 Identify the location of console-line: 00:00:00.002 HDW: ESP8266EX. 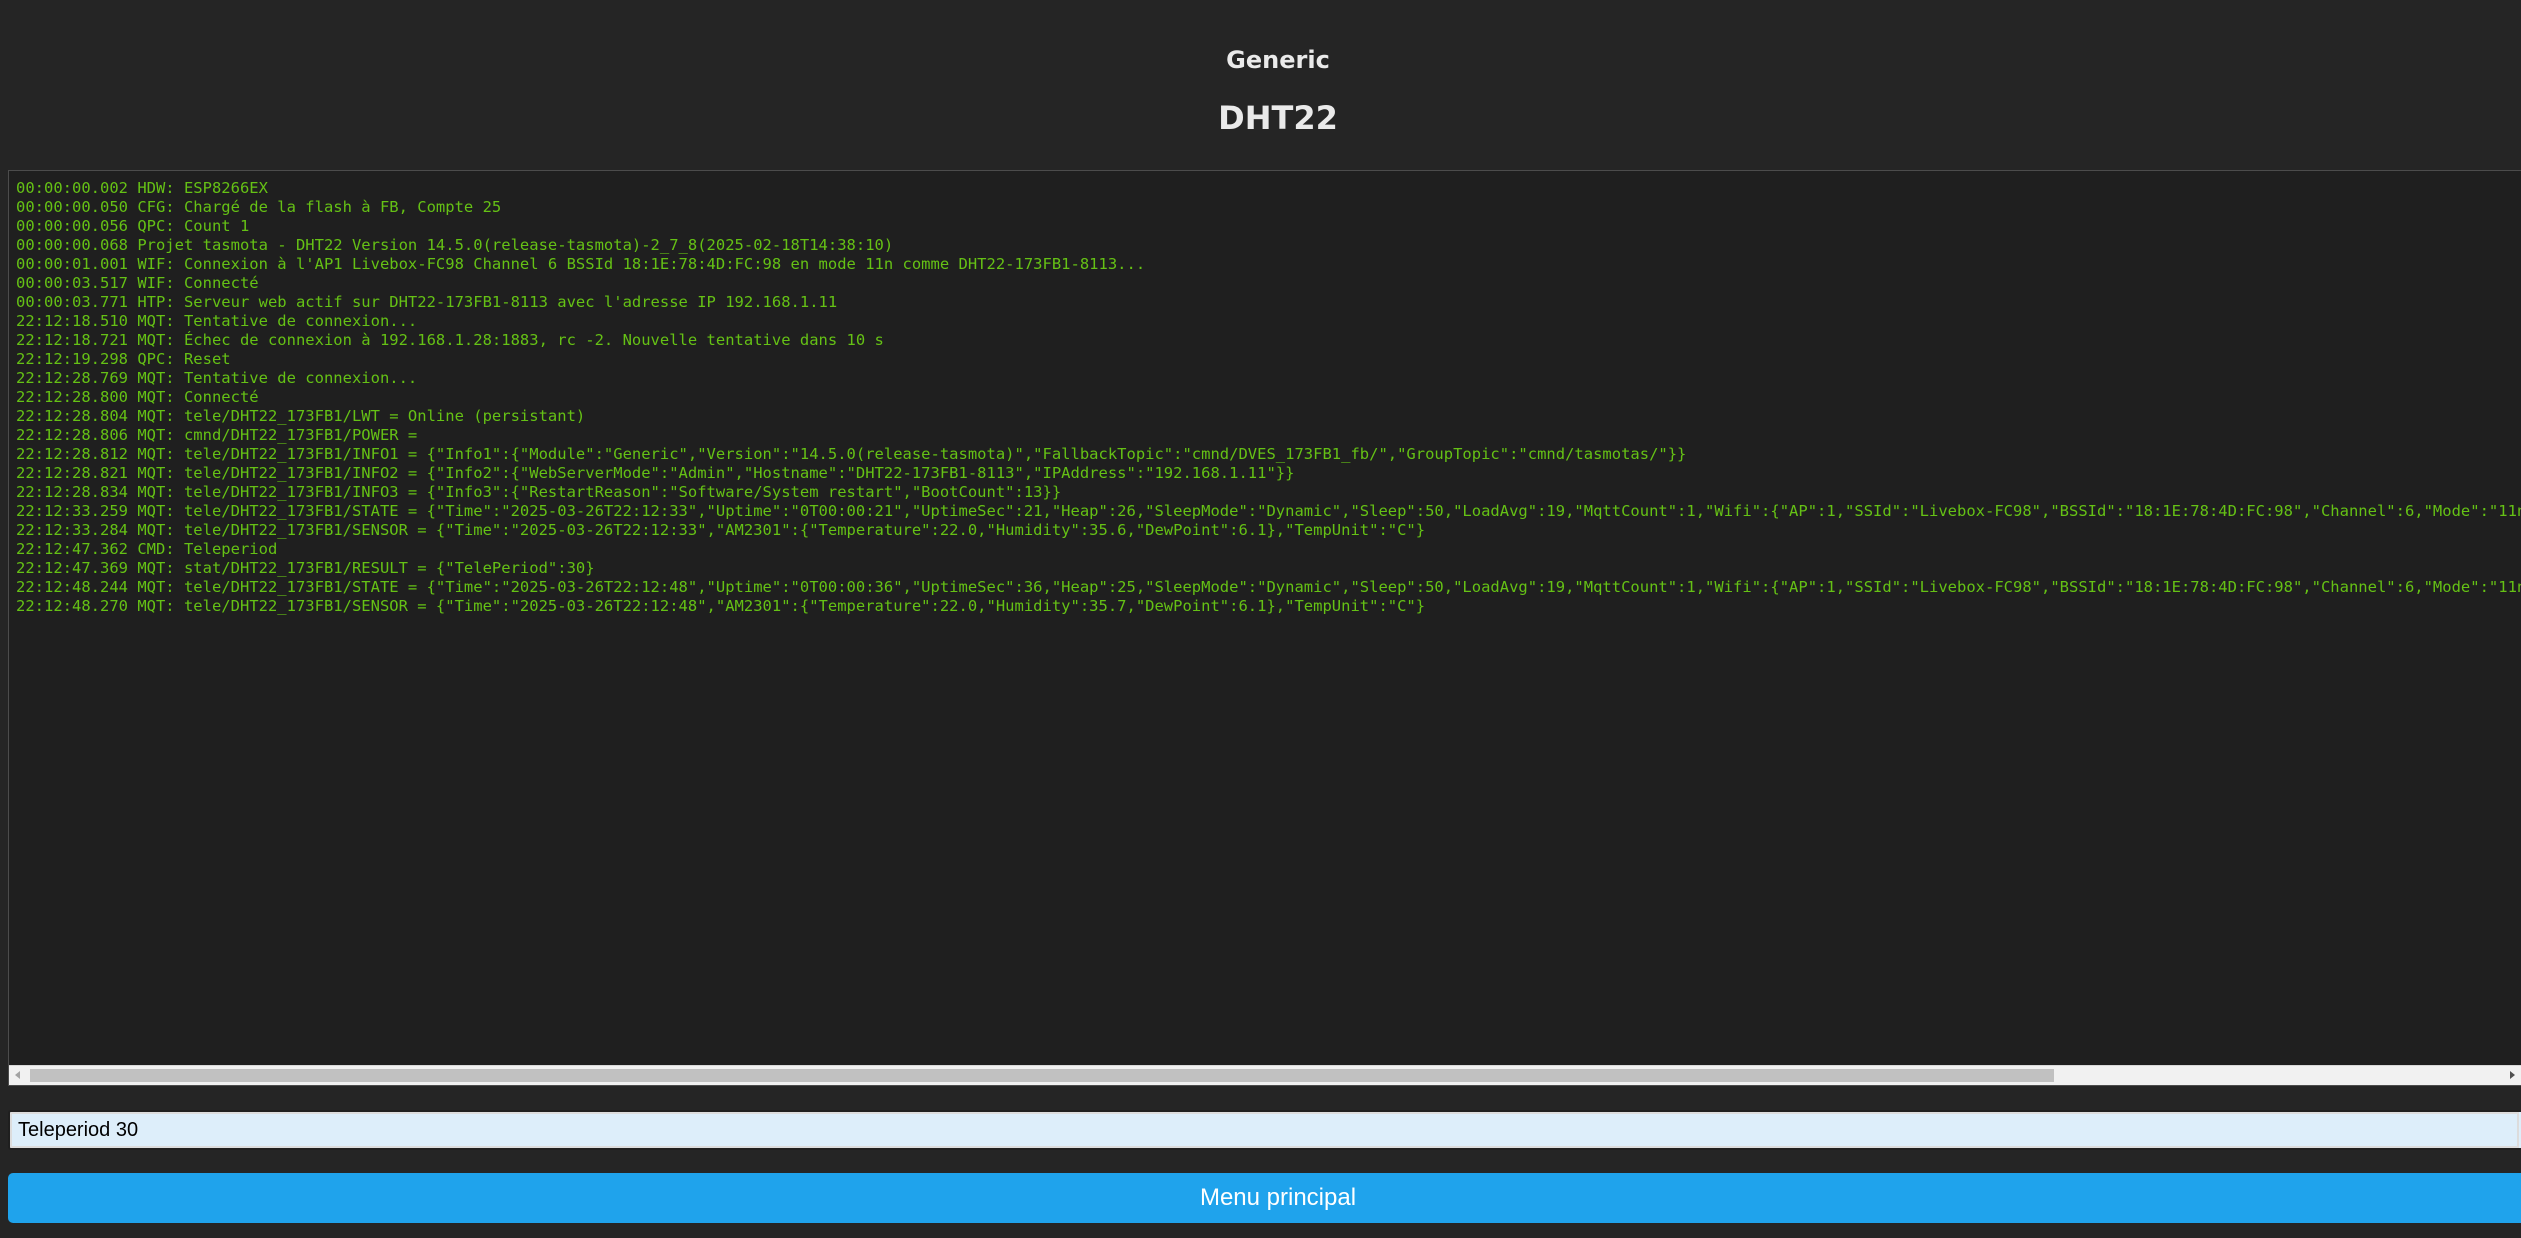
(142, 188).